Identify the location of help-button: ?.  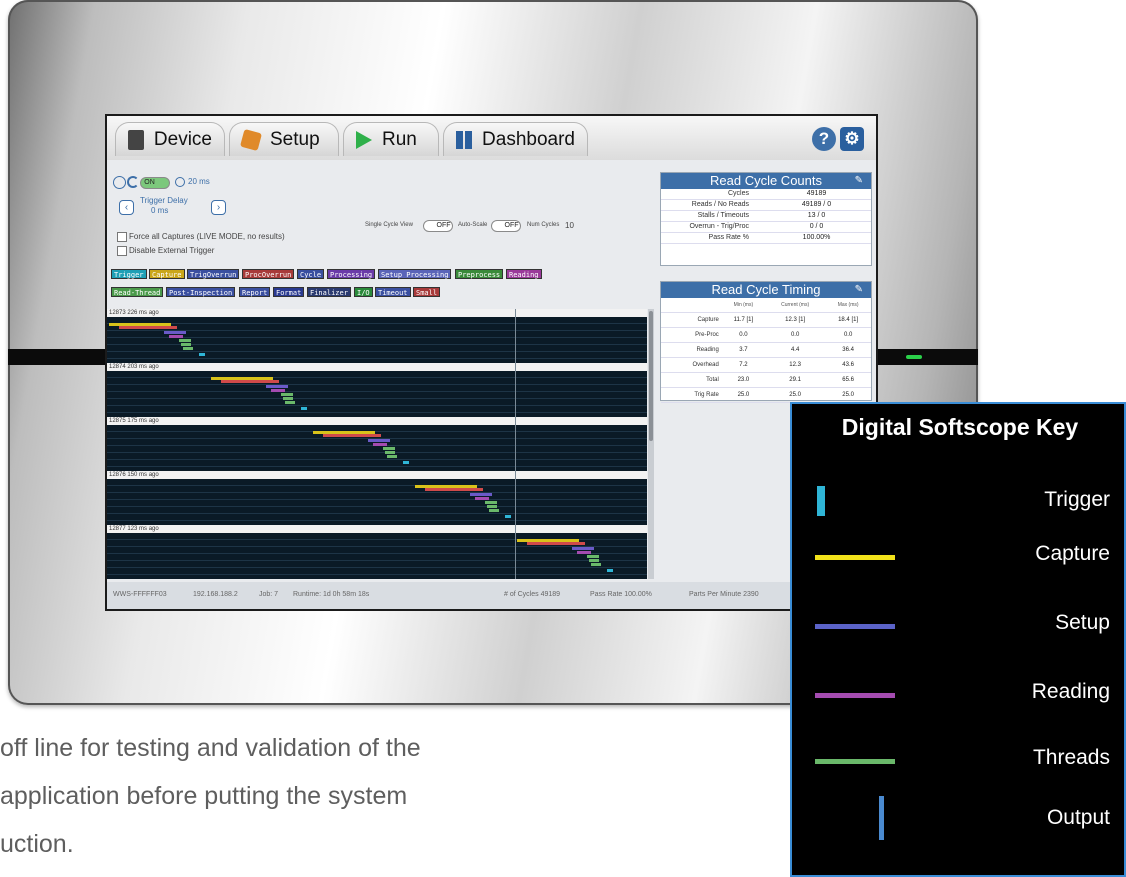
(824, 139).